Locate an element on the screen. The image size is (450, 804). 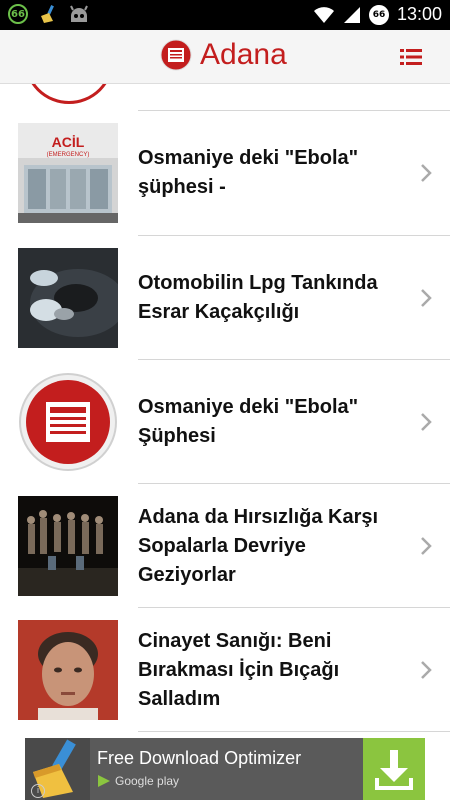
clock: 13:00 is located at coordinates (419, 14).